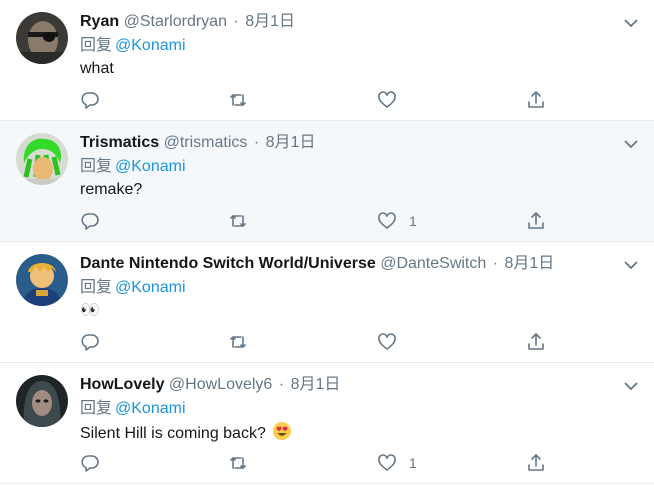 The width and height of the screenshot is (654, 485). I want to click on heart-eyes-emoji-icon, so click(281, 431).